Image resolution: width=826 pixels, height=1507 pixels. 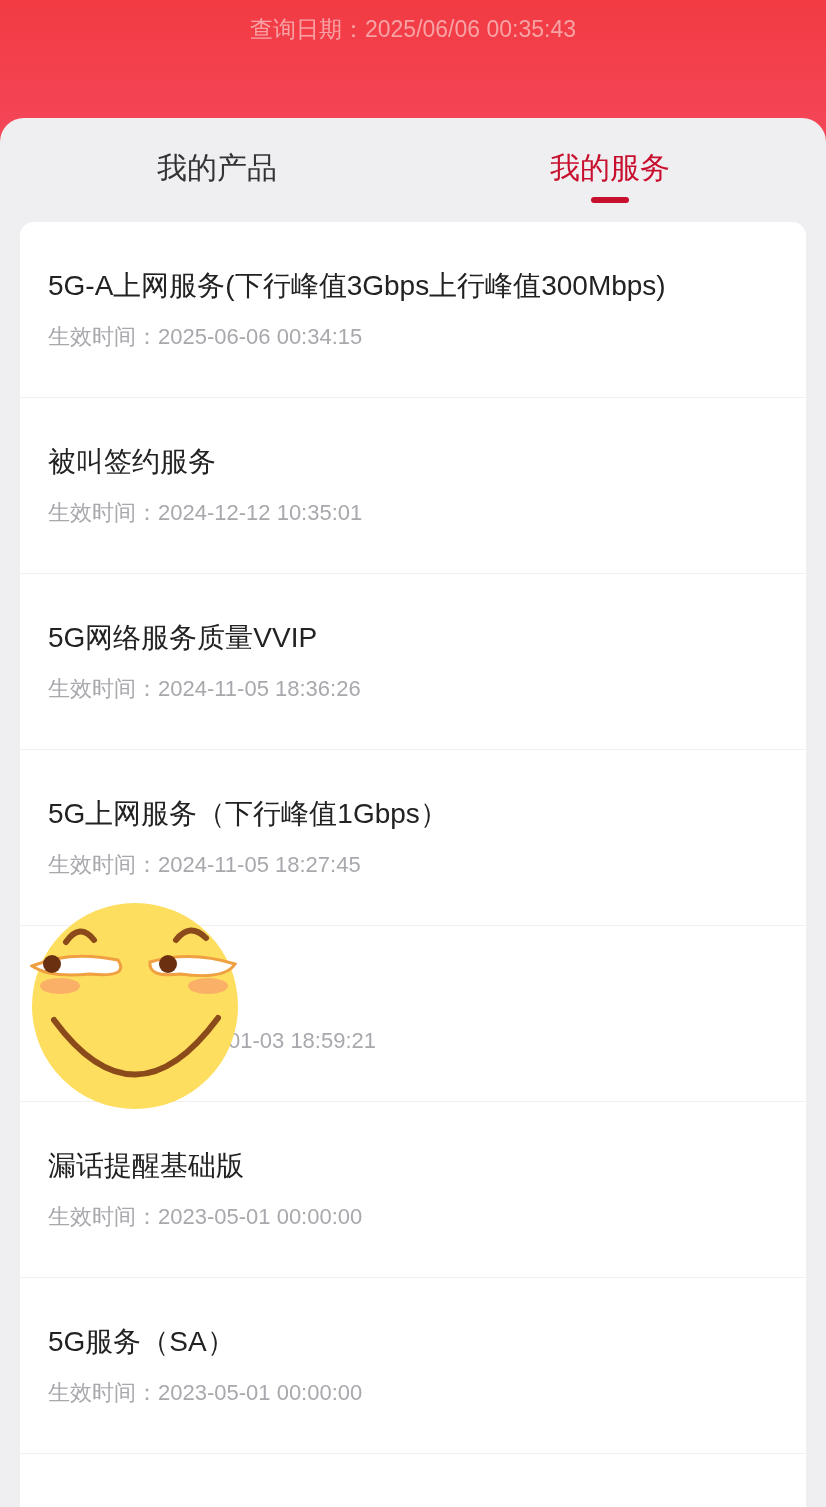 What do you see at coordinates (142, 1342) in the screenshot?
I see `service-title: 5G服务（SA）` at bounding box center [142, 1342].